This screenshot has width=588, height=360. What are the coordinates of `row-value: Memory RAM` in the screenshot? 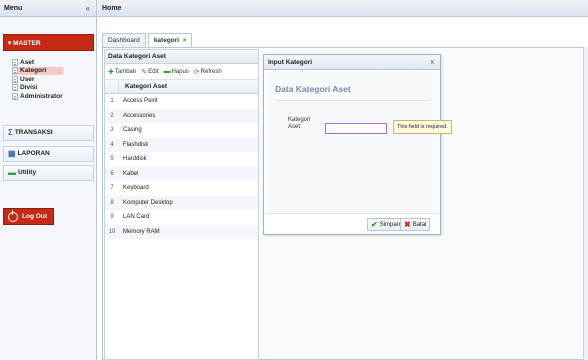 It's located at (141, 231).